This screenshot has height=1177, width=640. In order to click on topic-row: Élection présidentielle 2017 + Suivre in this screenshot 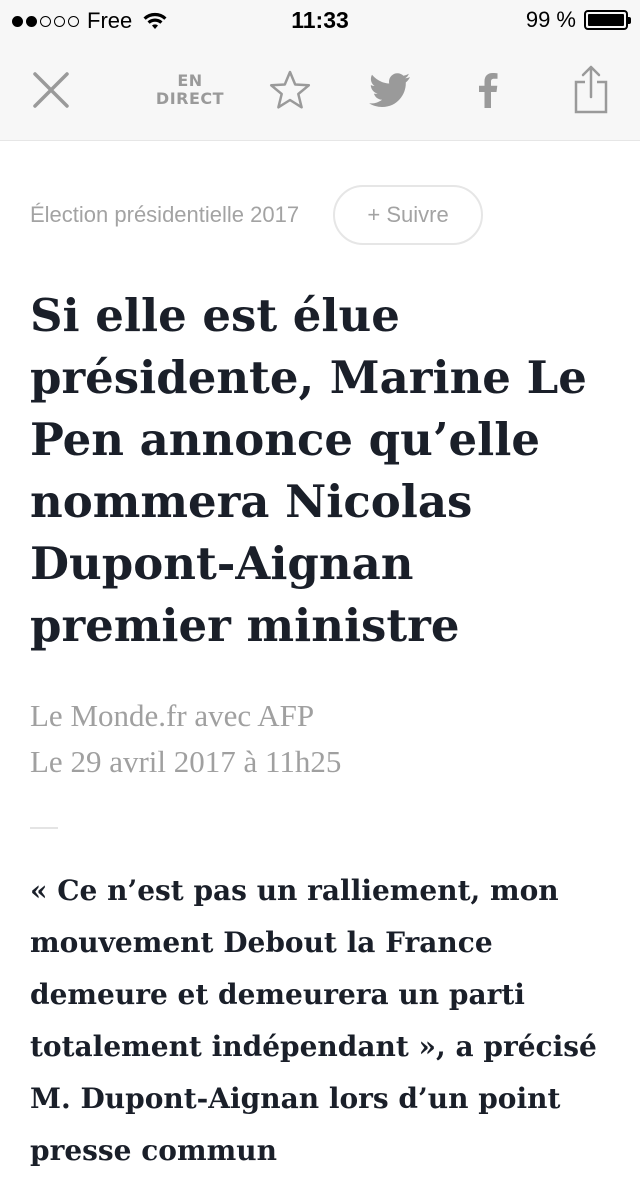, I will do `click(257, 215)`.